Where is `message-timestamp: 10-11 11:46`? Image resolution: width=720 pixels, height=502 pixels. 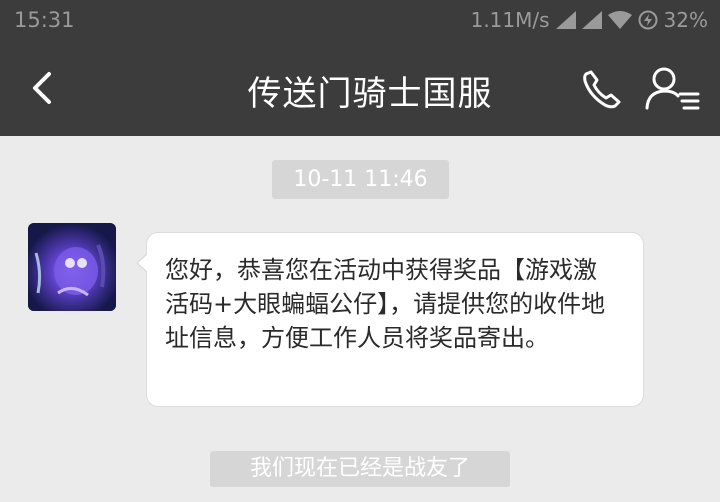 message-timestamp: 10-11 11:46 is located at coordinates (360, 179).